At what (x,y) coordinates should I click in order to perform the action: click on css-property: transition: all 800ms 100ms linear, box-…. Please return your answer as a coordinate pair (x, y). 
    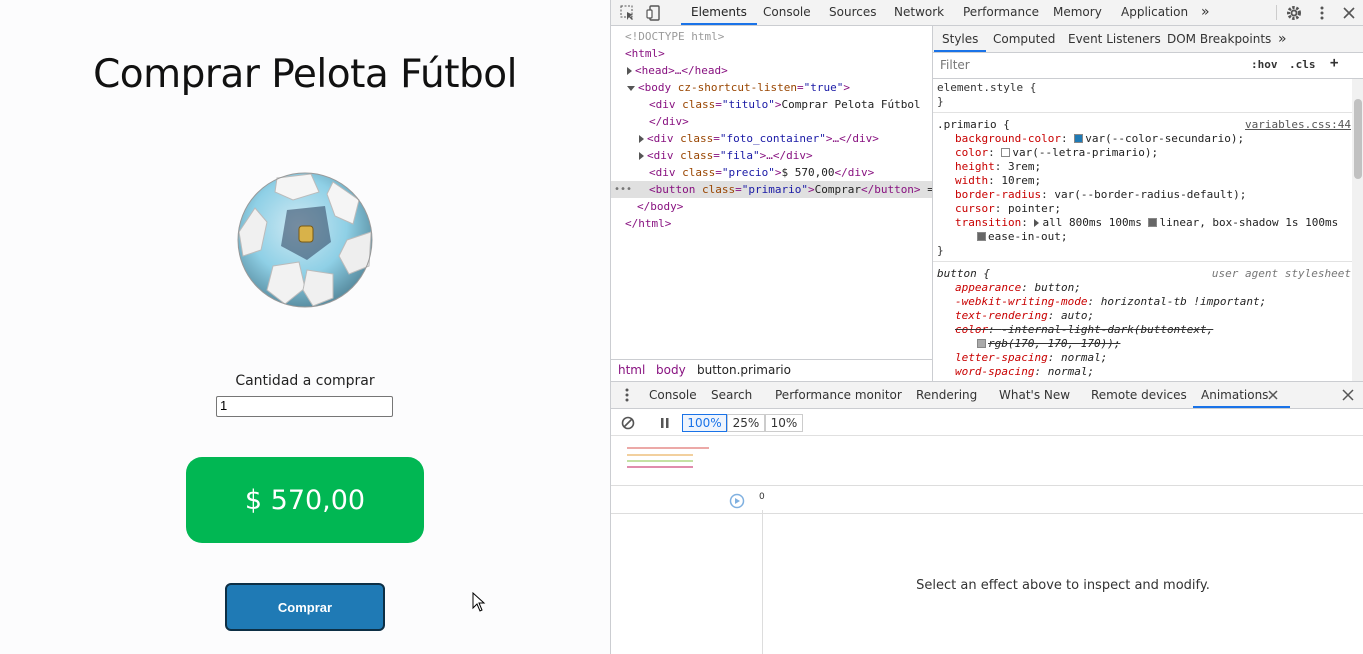
    Looking at the image, I should click on (1159, 223).